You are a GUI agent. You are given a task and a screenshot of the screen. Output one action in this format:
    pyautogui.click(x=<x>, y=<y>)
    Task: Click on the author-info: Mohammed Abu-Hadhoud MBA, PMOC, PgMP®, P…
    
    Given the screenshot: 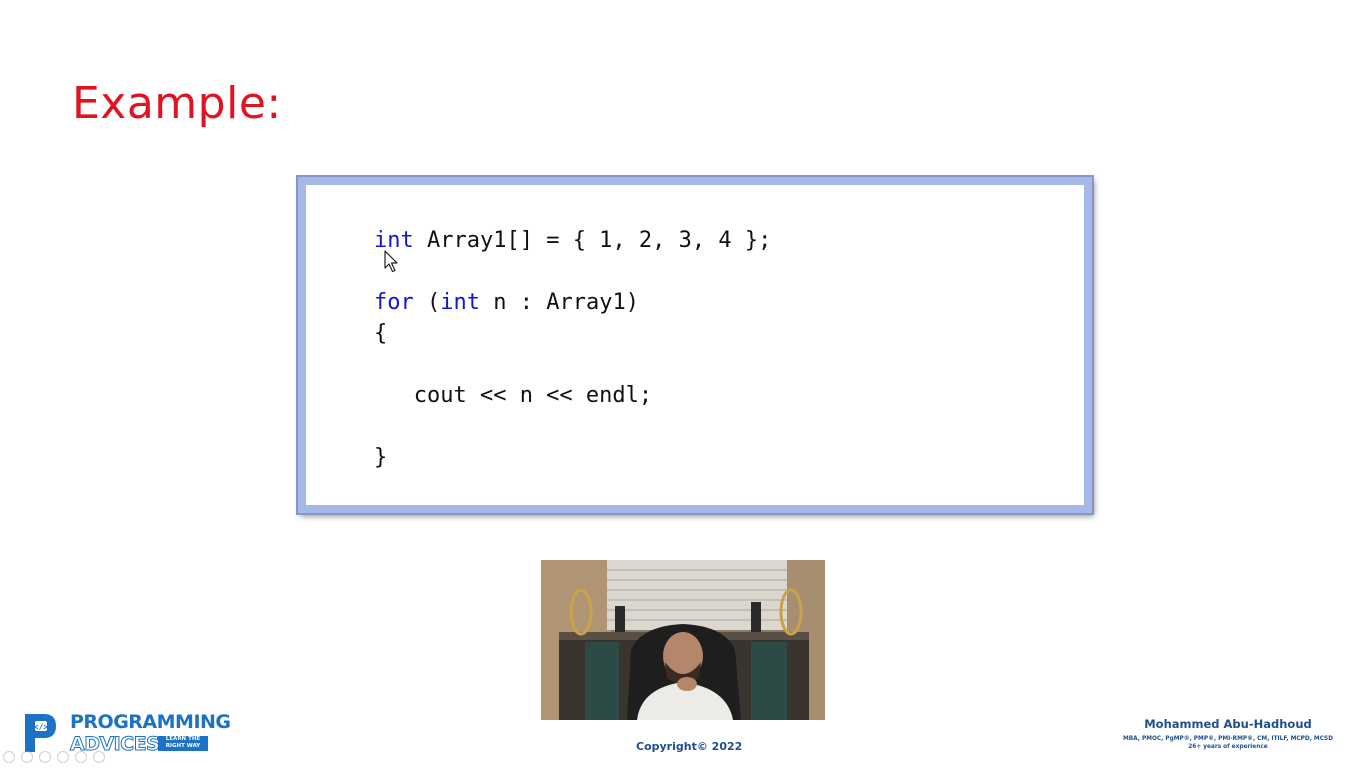 What is the action you would take?
    pyautogui.click(x=1228, y=733)
    